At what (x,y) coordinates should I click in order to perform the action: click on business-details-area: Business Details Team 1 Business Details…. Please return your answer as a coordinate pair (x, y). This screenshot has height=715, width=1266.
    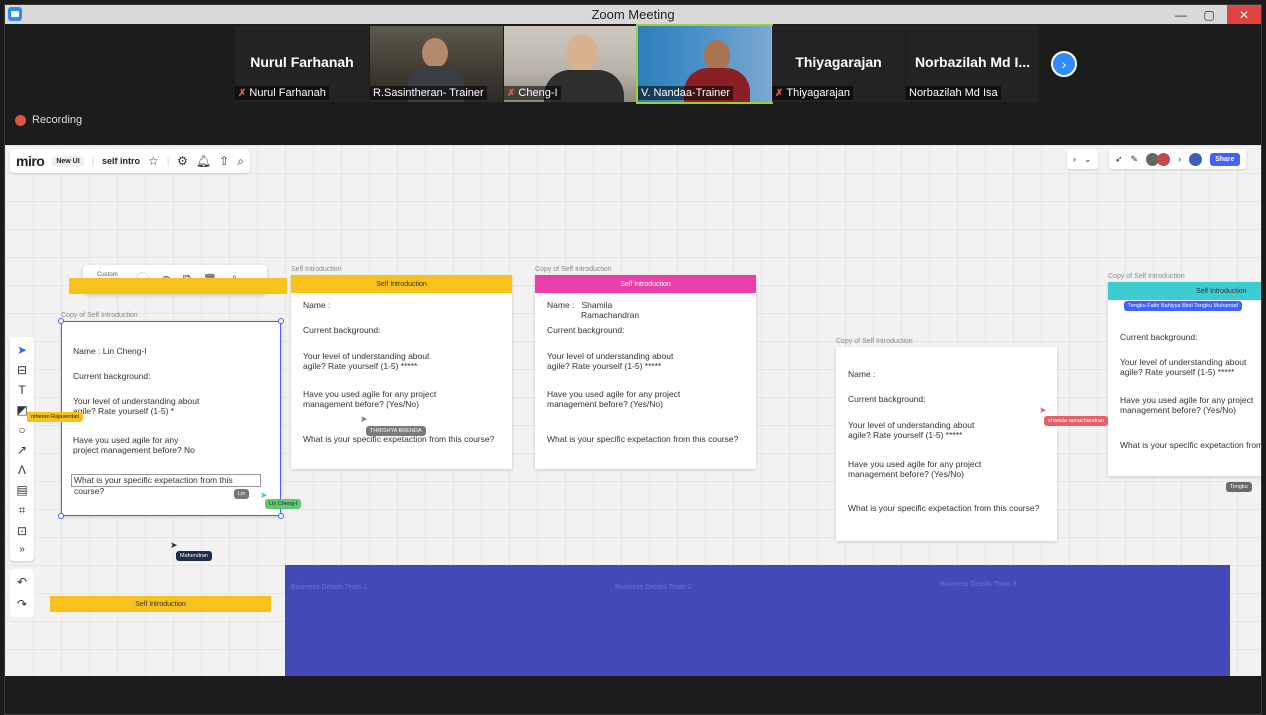
    Looking at the image, I should click on (757, 620).